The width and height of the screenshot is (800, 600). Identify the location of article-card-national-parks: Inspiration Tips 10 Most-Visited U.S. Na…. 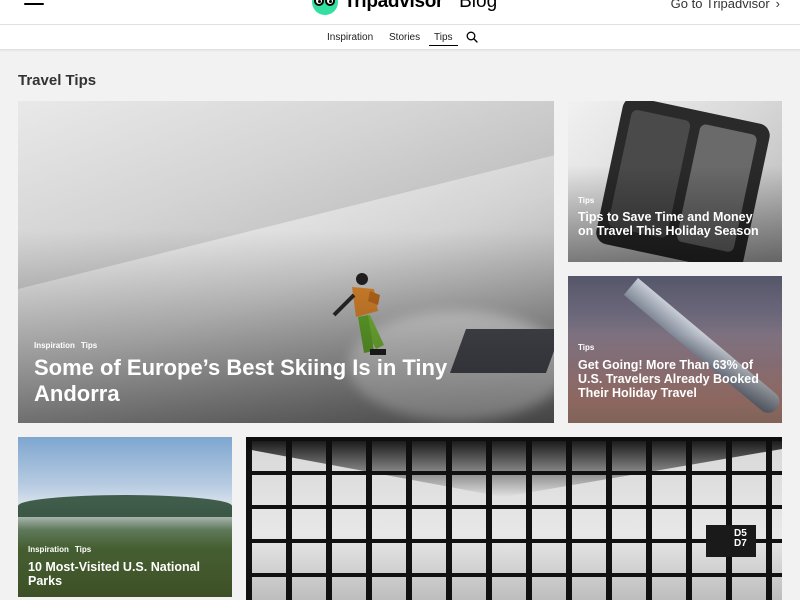
(125, 517).